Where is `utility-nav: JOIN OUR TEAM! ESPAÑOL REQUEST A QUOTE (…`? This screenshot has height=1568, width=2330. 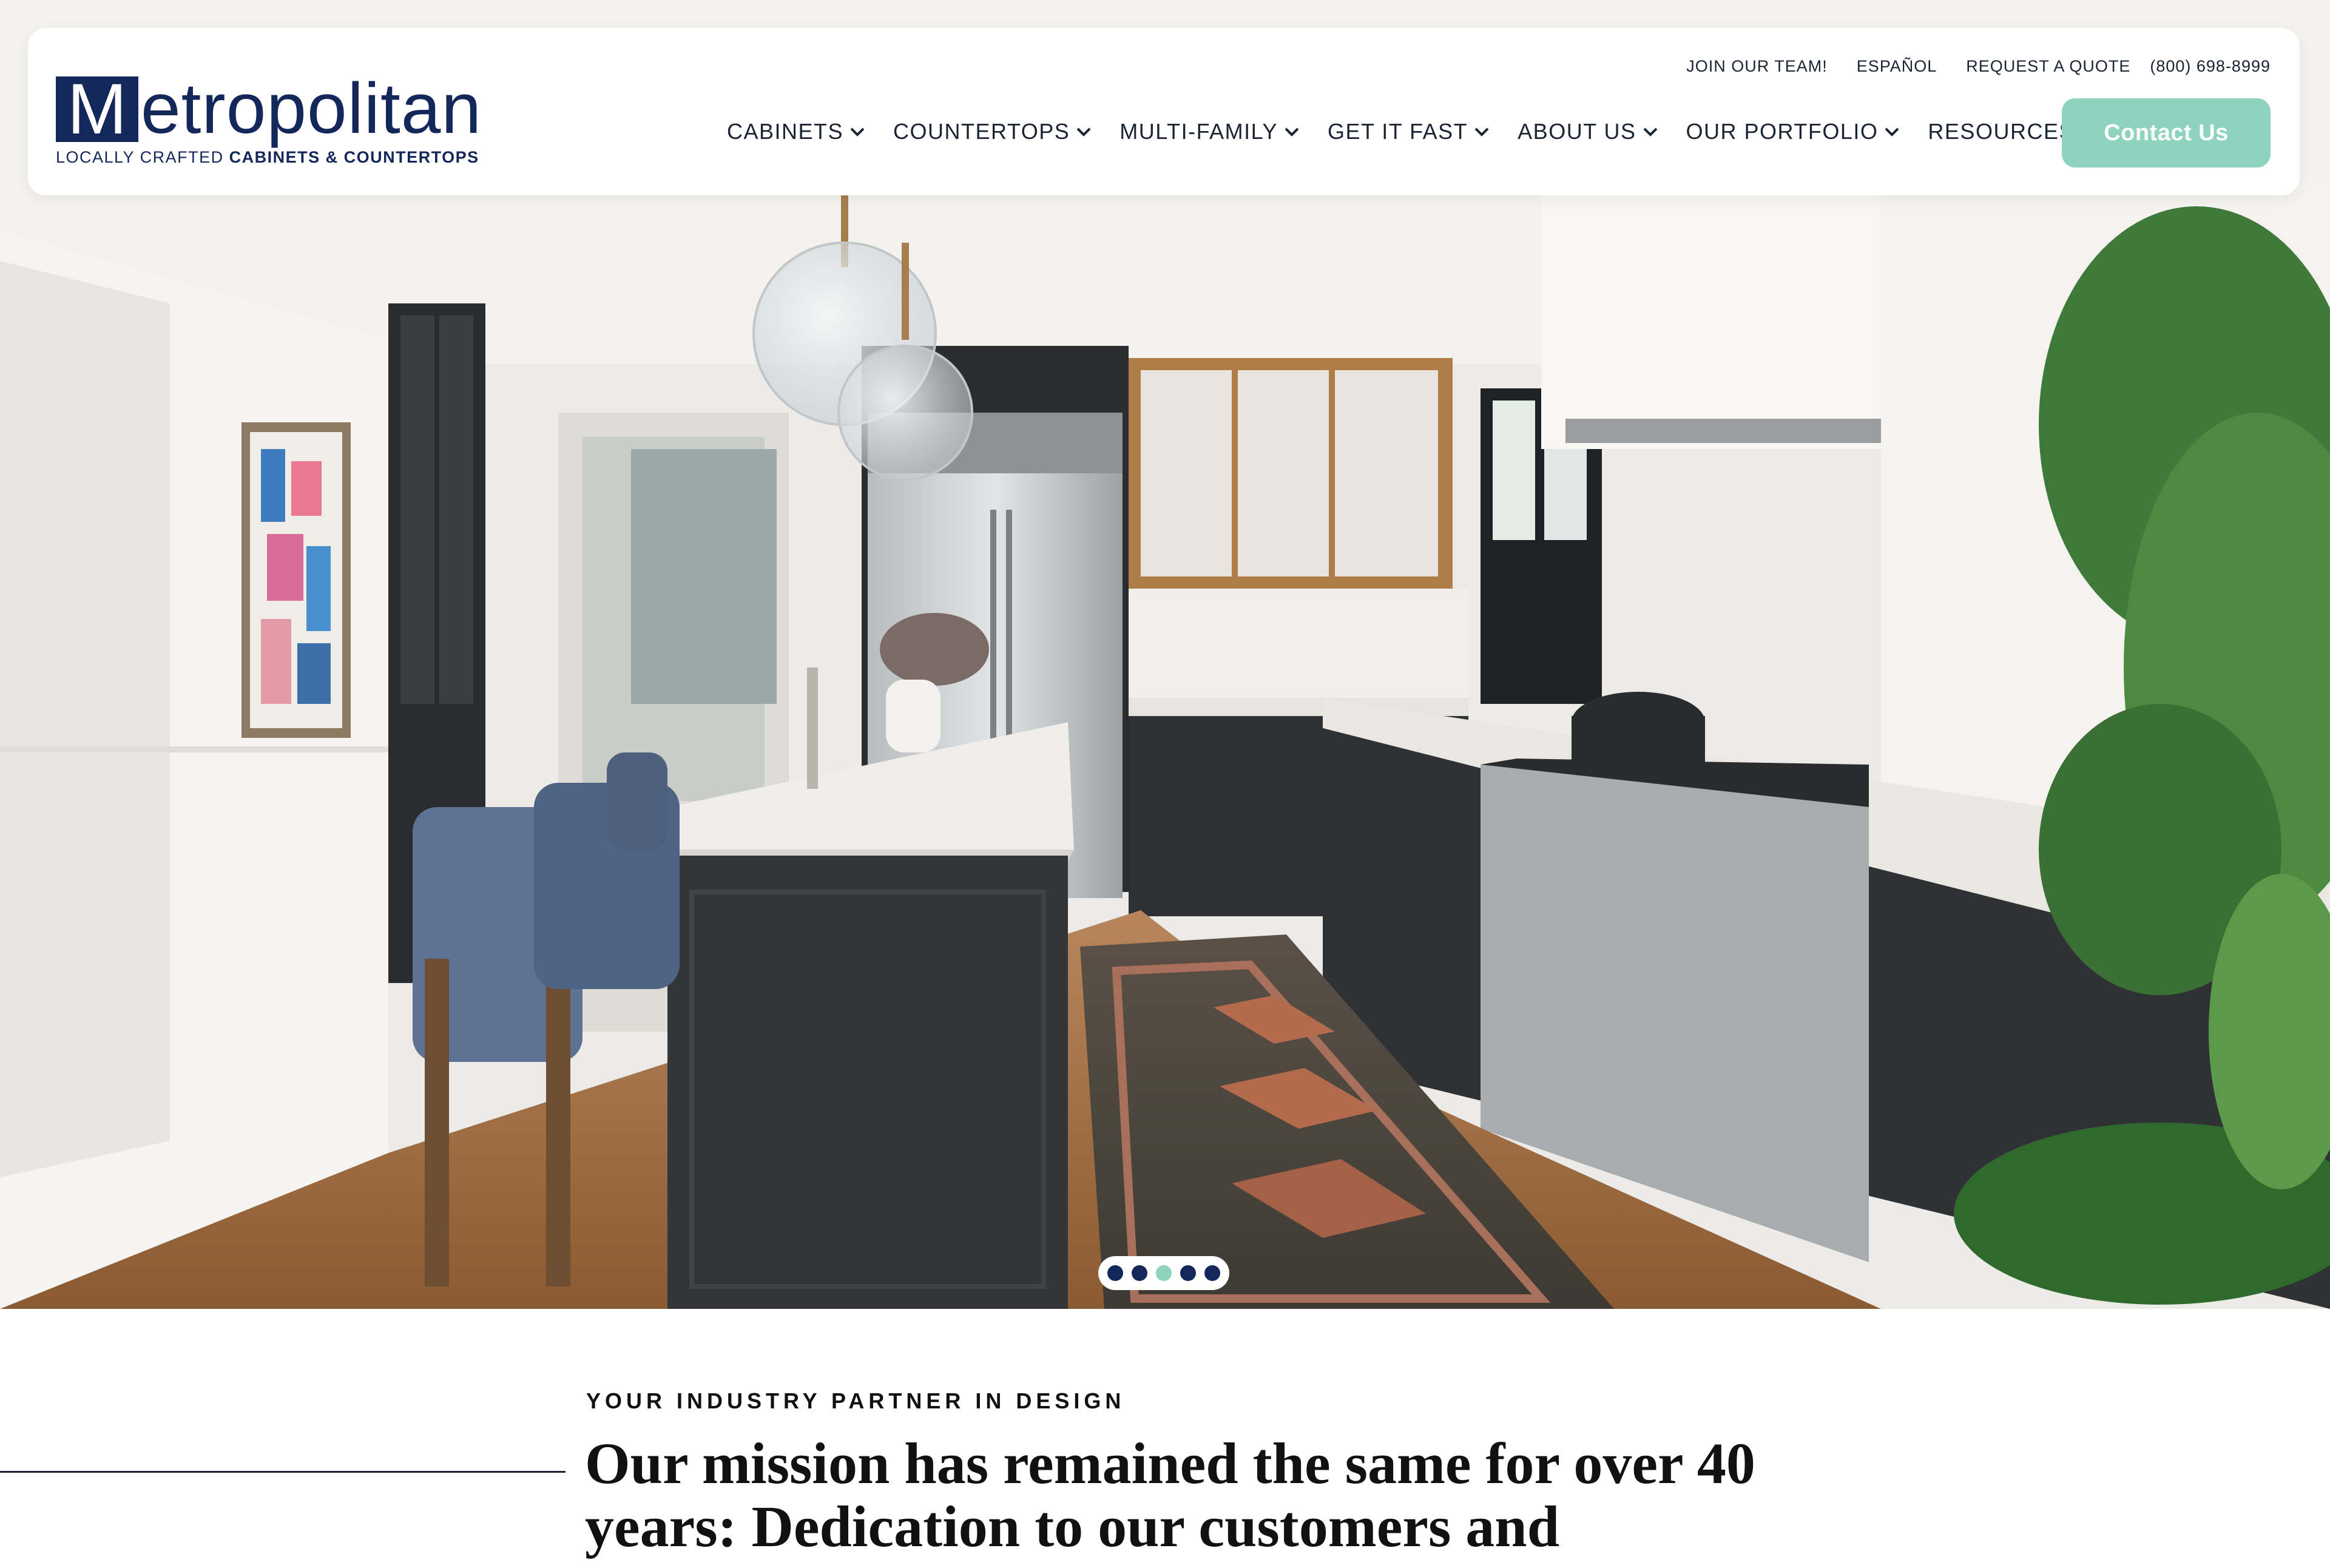 utility-nav: JOIN OUR TEAM! ESPAÑOL REQUEST A QUOTE (… is located at coordinates (1979, 66).